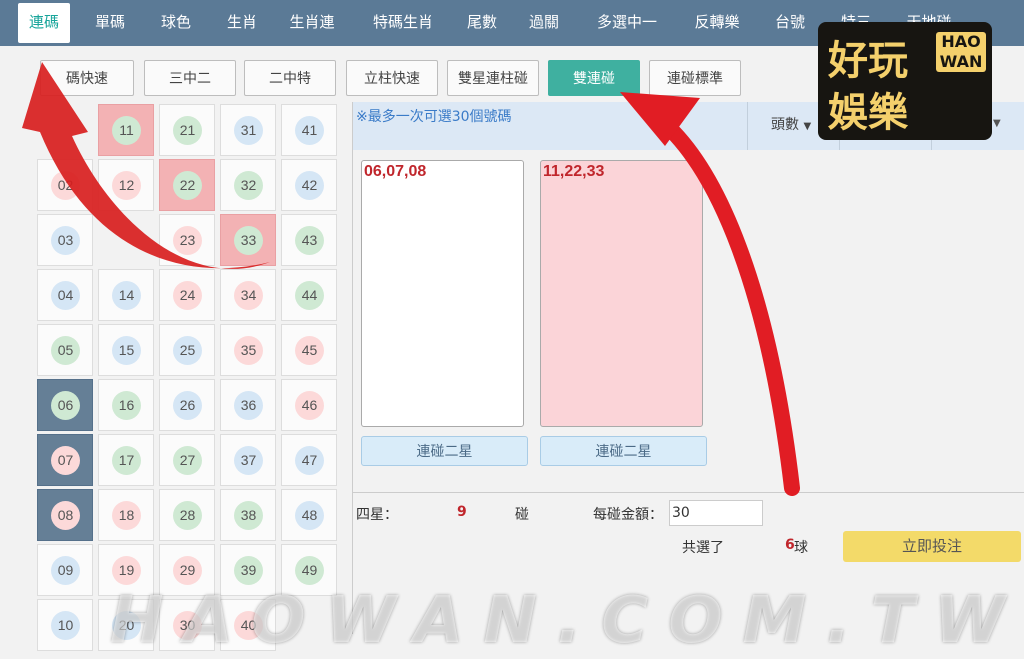 The width and height of the screenshot is (1024, 659). What do you see at coordinates (721, 300) in the screenshot?
I see `arrow-to-shuang-lian-peng-icon` at bounding box center [721, 300].